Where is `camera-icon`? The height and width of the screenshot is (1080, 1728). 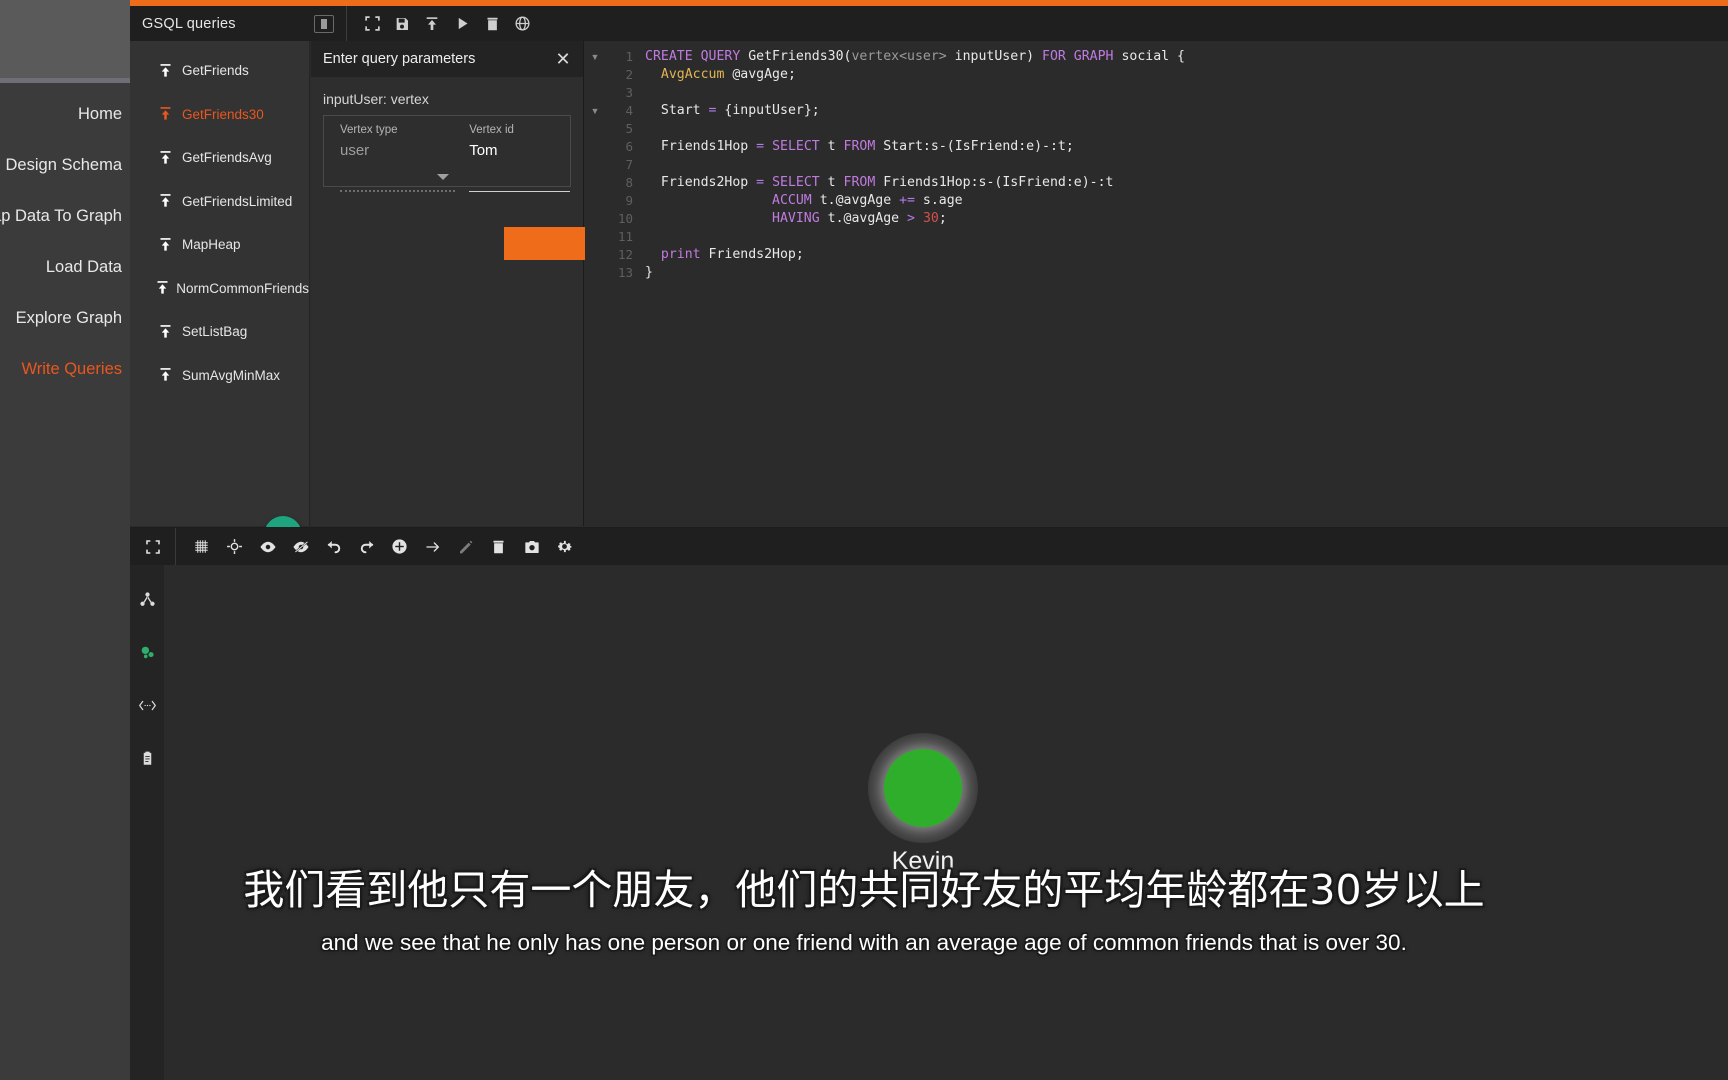 camera-icon is located at coordinates (531, 547).